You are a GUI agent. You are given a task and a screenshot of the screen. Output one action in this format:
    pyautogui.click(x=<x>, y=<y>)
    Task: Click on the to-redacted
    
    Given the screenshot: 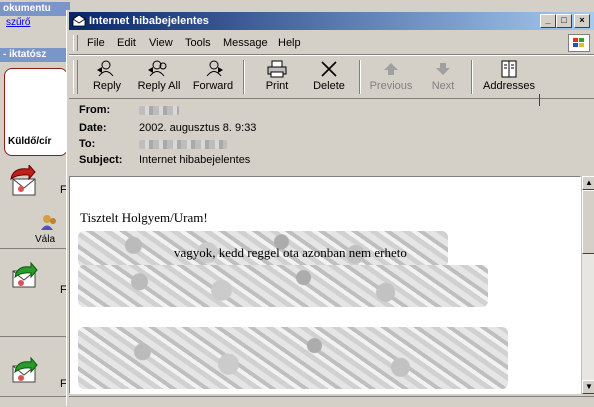 What is the action you would take?
    pyautogui.click(x=183, y=144)
    